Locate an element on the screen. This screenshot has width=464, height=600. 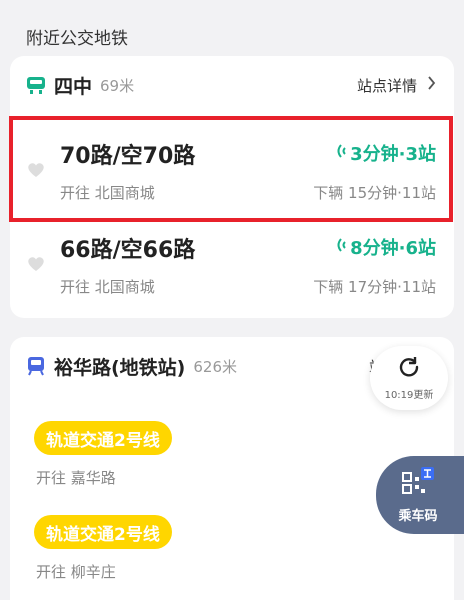
route-next-bus: 下辆 15分钟·11站 is located at coordinates (374, 193).